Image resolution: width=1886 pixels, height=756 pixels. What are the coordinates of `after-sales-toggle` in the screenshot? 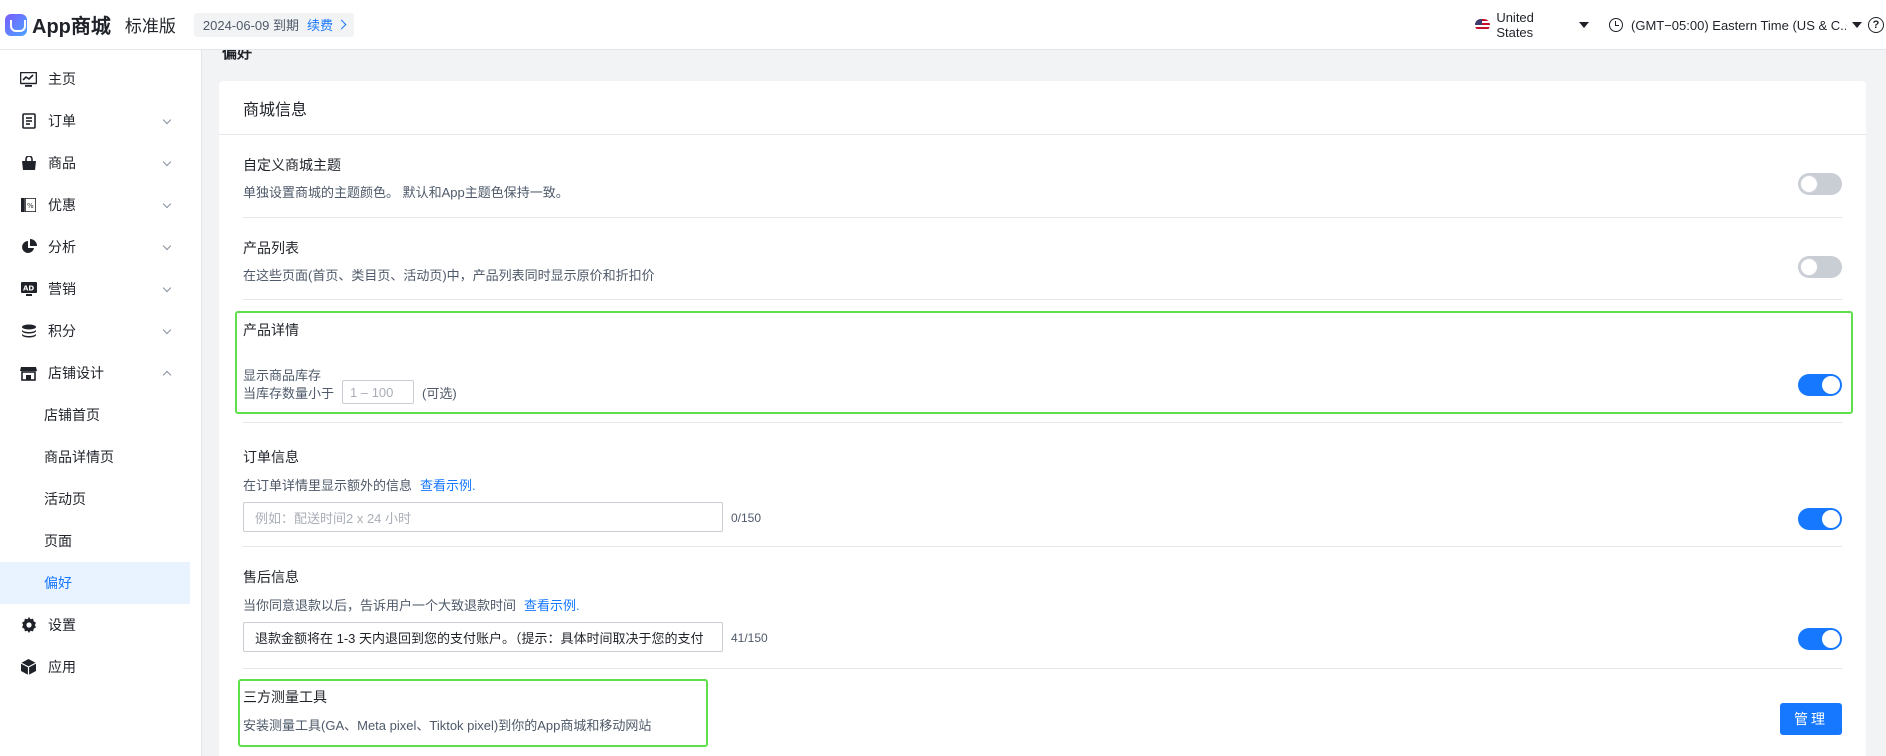 It's located at (1820, 639).